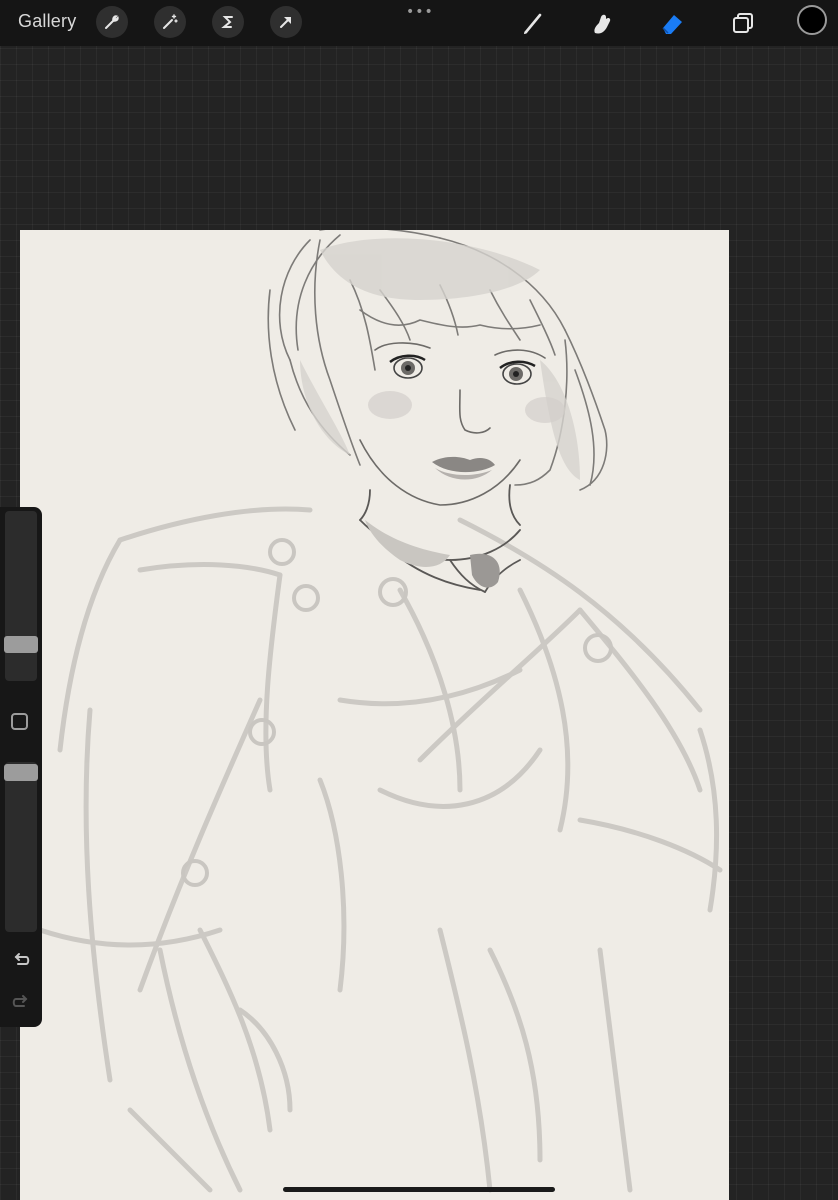 This screenshot has width=838, height=1200. Describe the element at coordinates (21, 960) in the screenshot. I see `undo-icon` at that location.